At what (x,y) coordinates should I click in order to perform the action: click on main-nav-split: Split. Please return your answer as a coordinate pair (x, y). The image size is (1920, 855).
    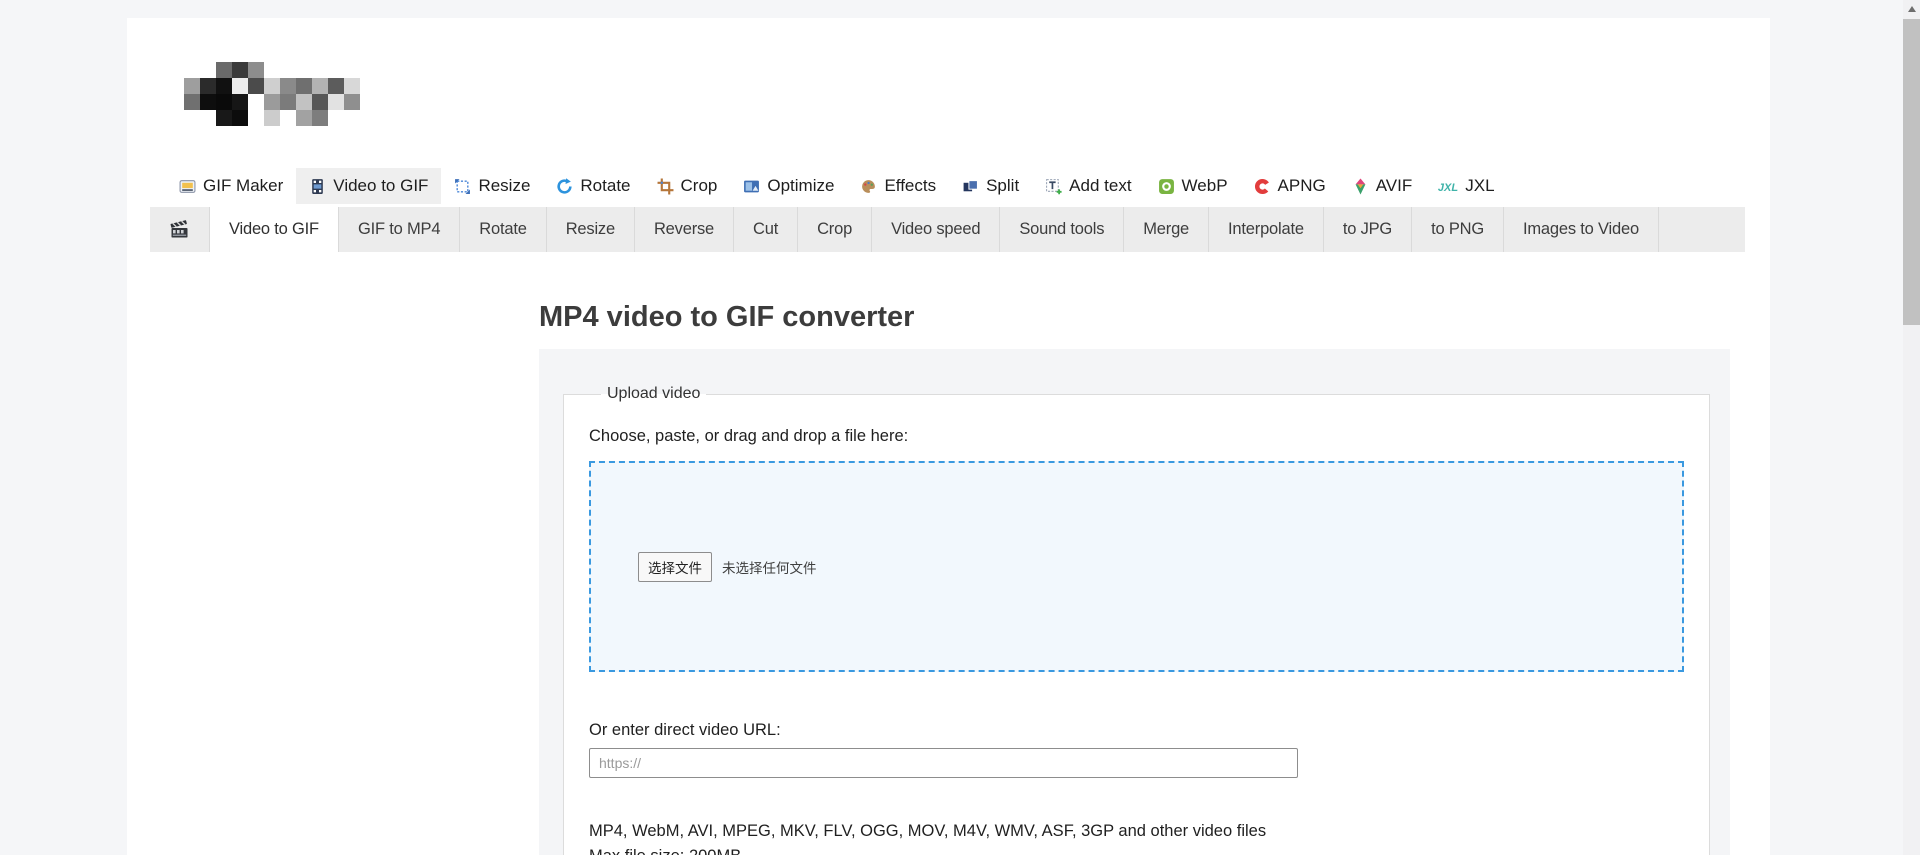
    Looking at the image, I should click on (990, 186).